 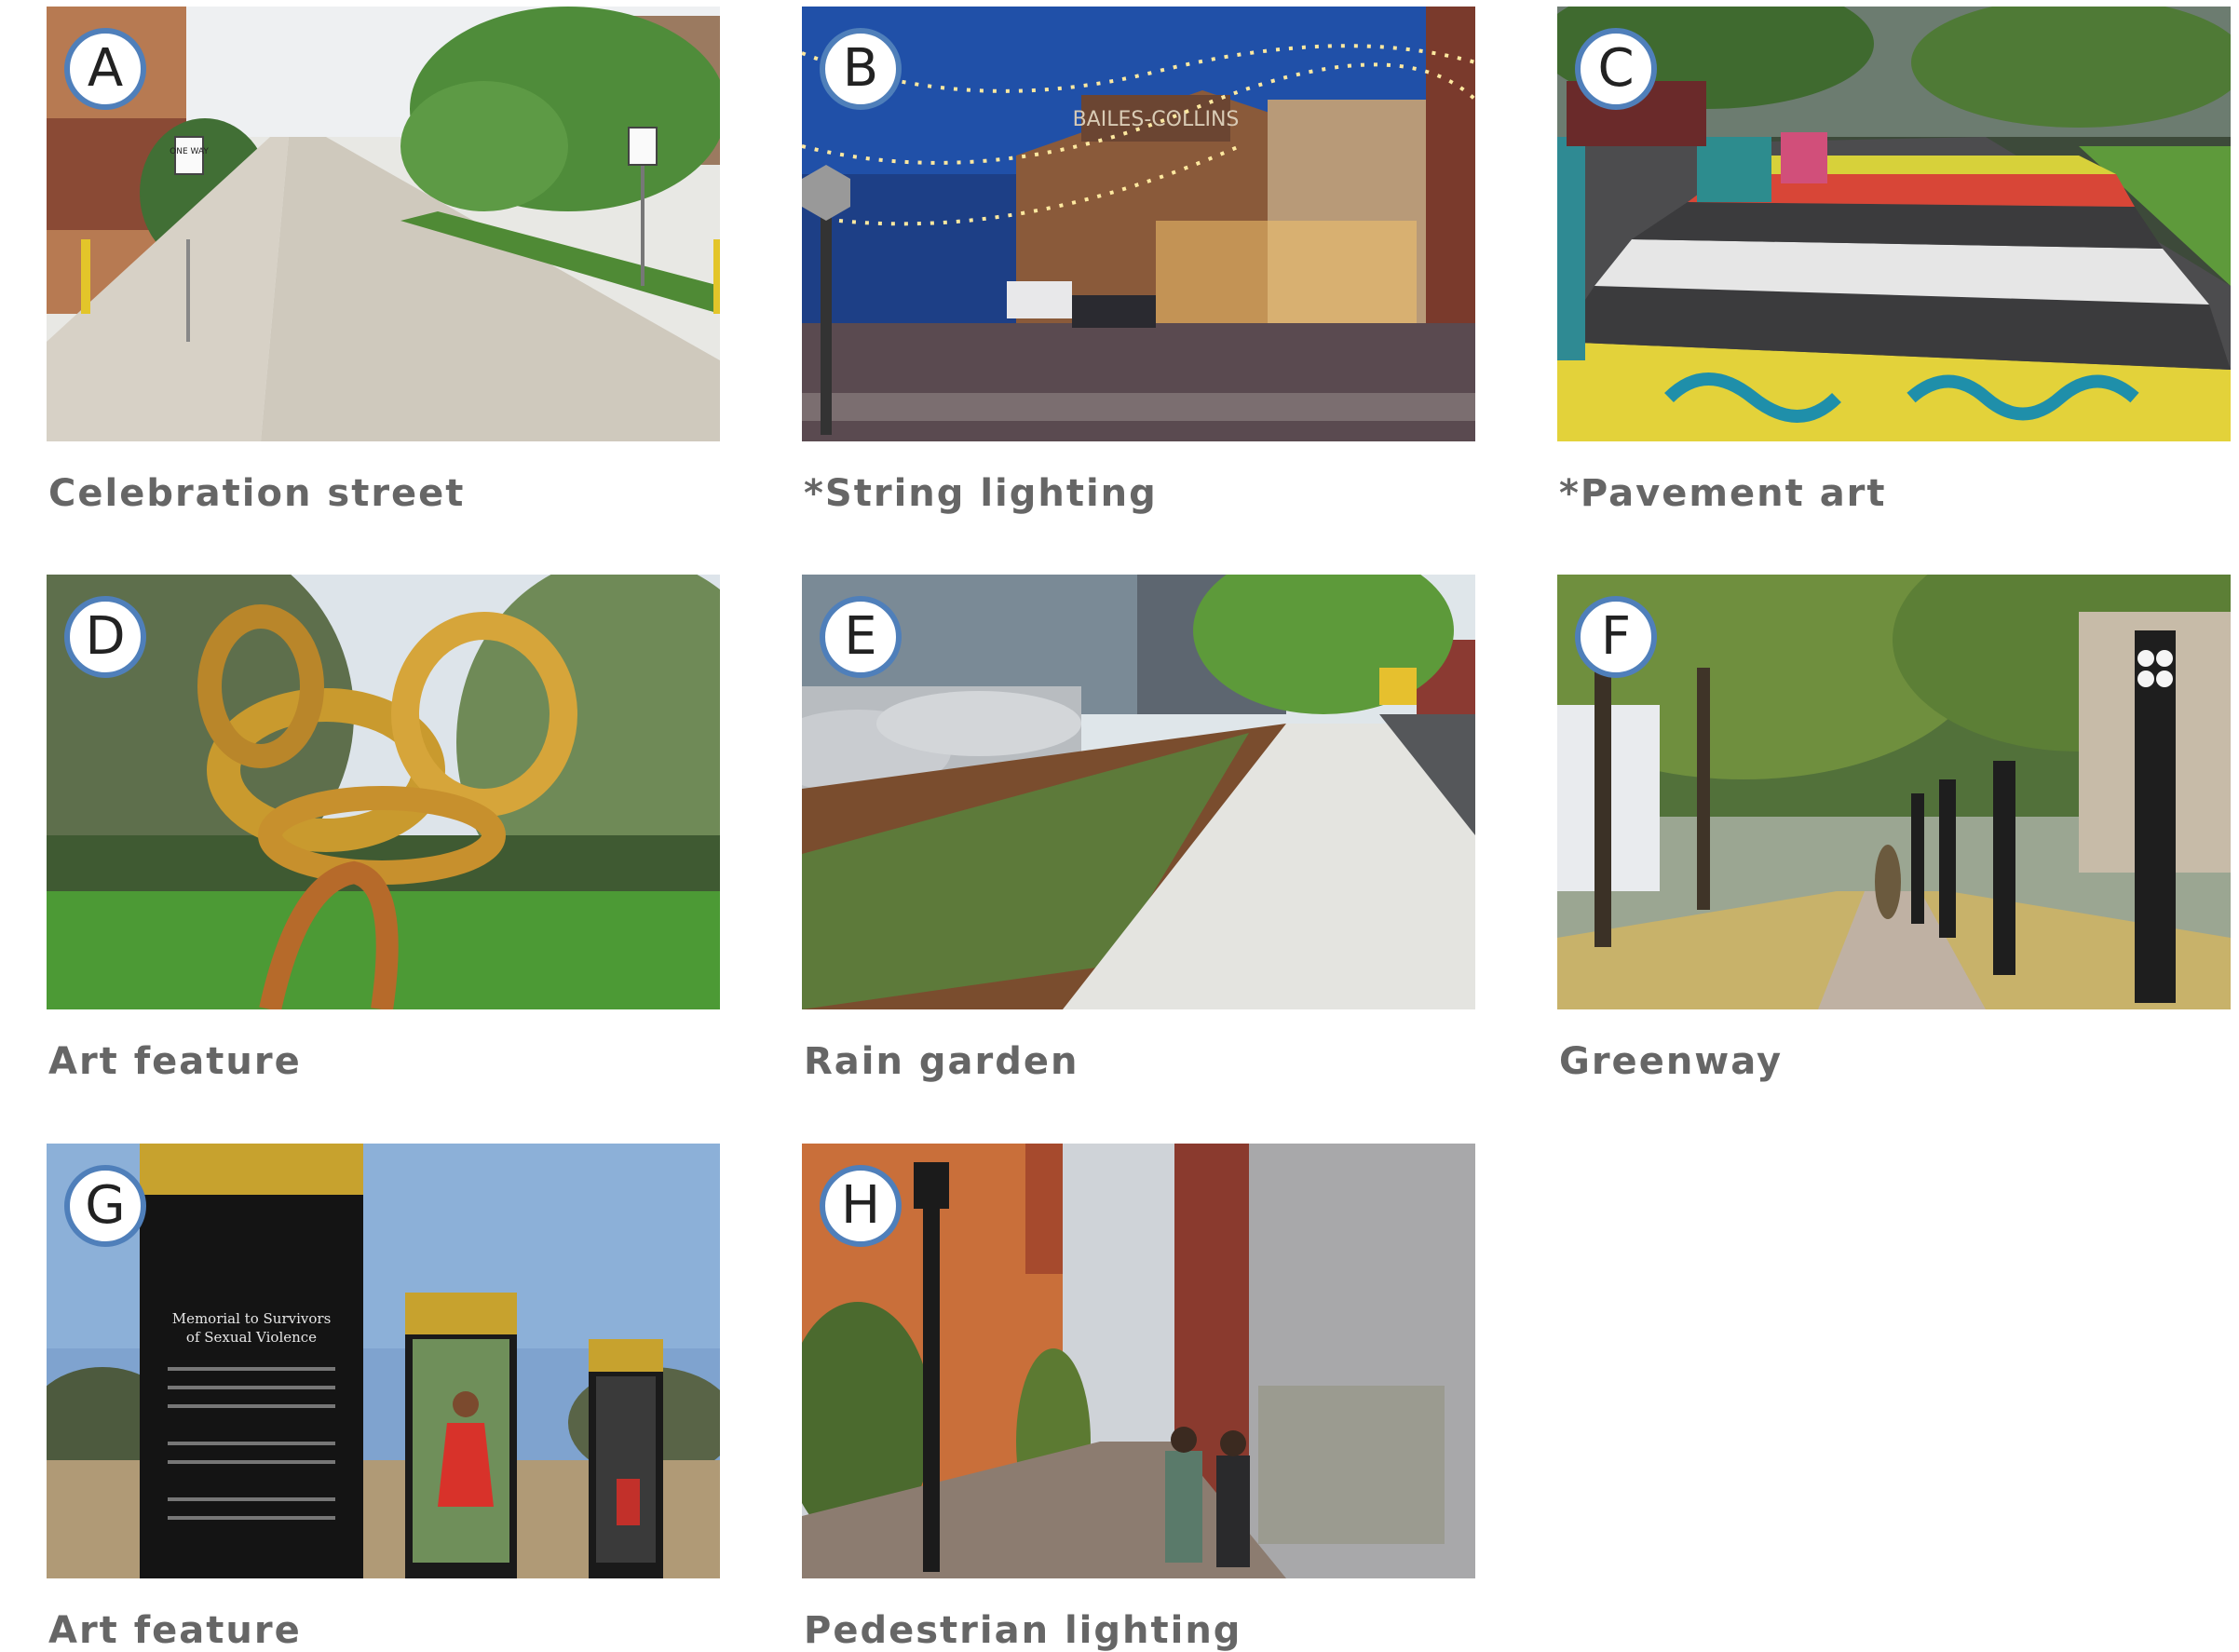 I want to click on photo-string-lighting: BAILES-COLLINS B, so click(x=1138, y=224).